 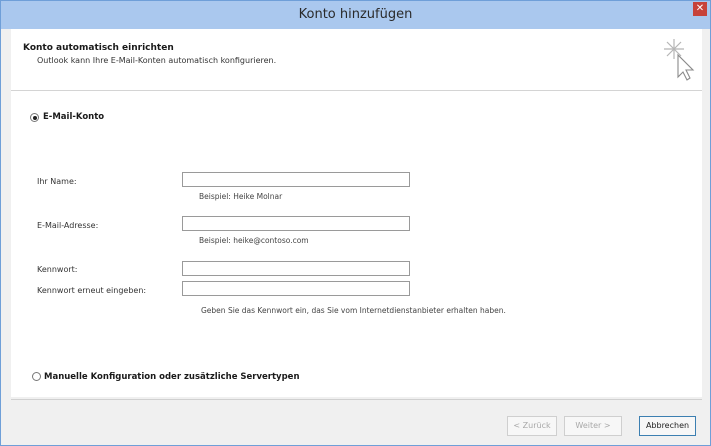 I want to click on next-button: Weiter >, so click(x=593, y=426).